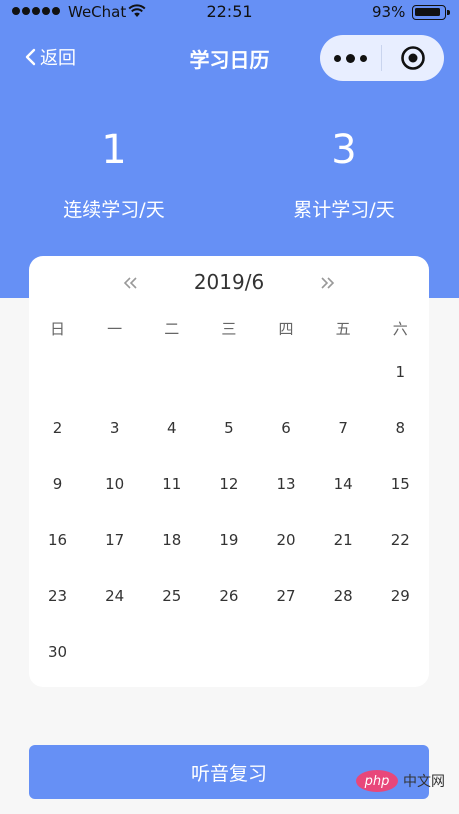 This screenshot has height=814, width=459. What do you see at coordinates (400, 329) in the screenshot?
I see `weekday-label: 六` at bounding box center [400, 329].